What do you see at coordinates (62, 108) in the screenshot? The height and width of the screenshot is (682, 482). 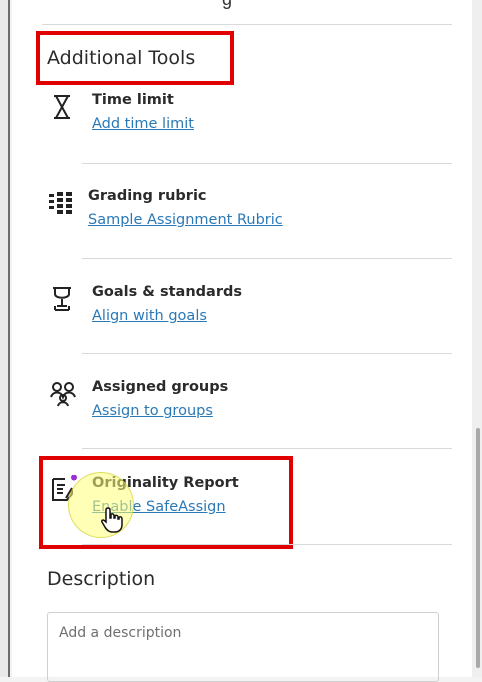 I see `hourglass-icon` at bounding box center [62, 108].